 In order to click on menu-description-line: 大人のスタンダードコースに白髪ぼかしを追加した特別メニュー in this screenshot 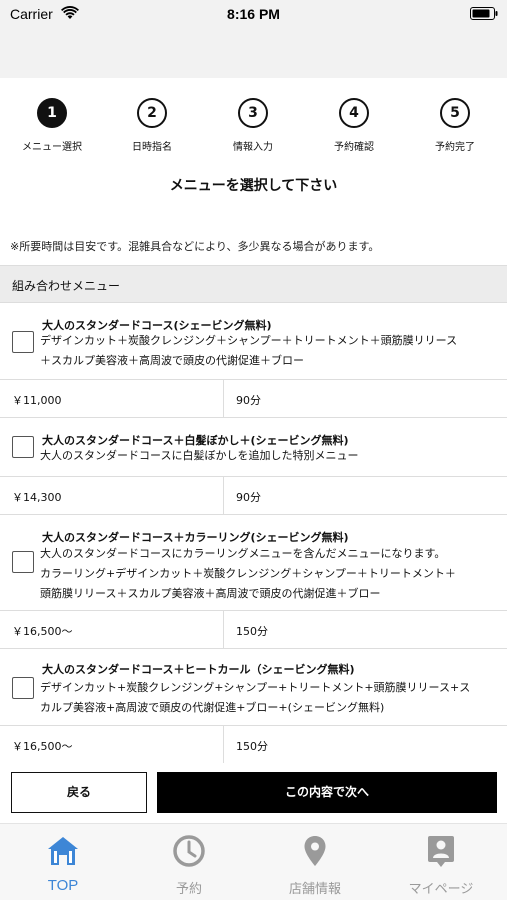, I will do `click(199, 455)`.